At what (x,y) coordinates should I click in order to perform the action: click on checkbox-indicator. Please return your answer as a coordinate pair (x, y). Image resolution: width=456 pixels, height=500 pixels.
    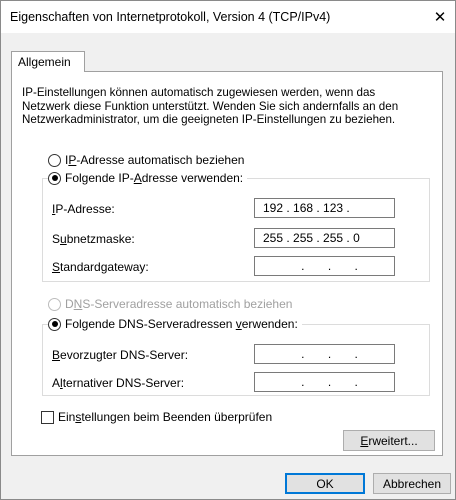
    Looking at the image, I should click on (47, 417).